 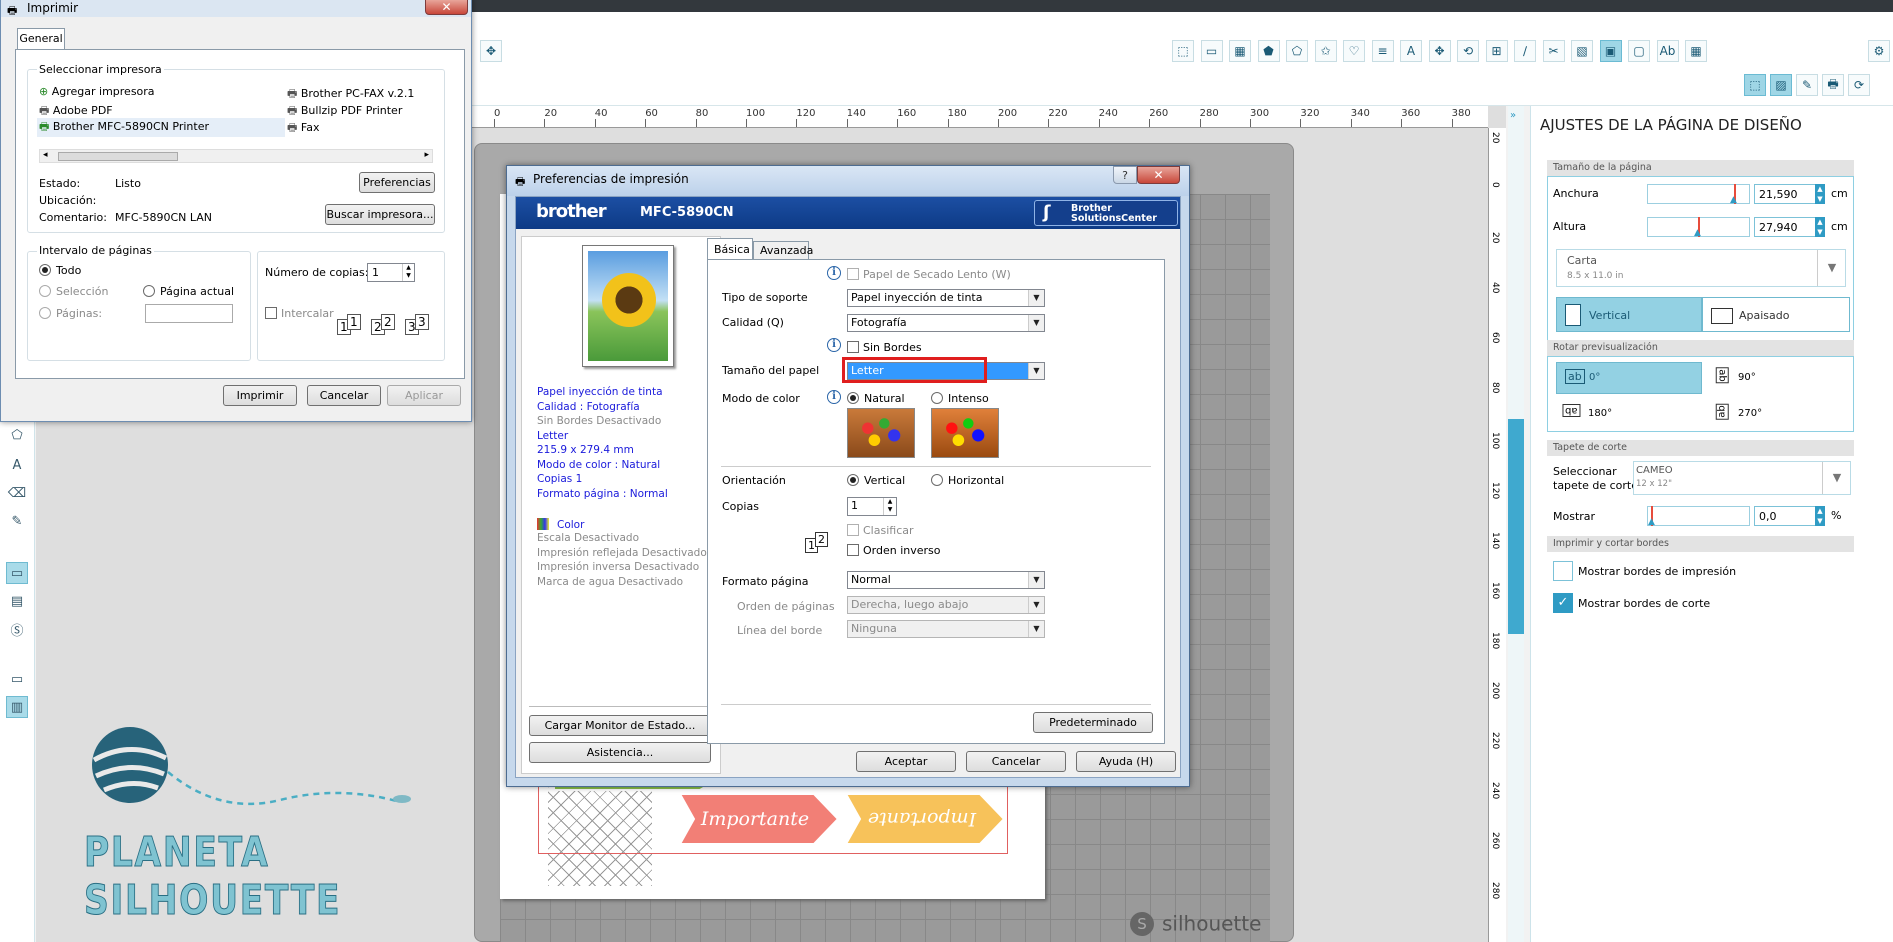 I want to click on cut-borders-checkbox: ✓, so click(x=1563, y=603).